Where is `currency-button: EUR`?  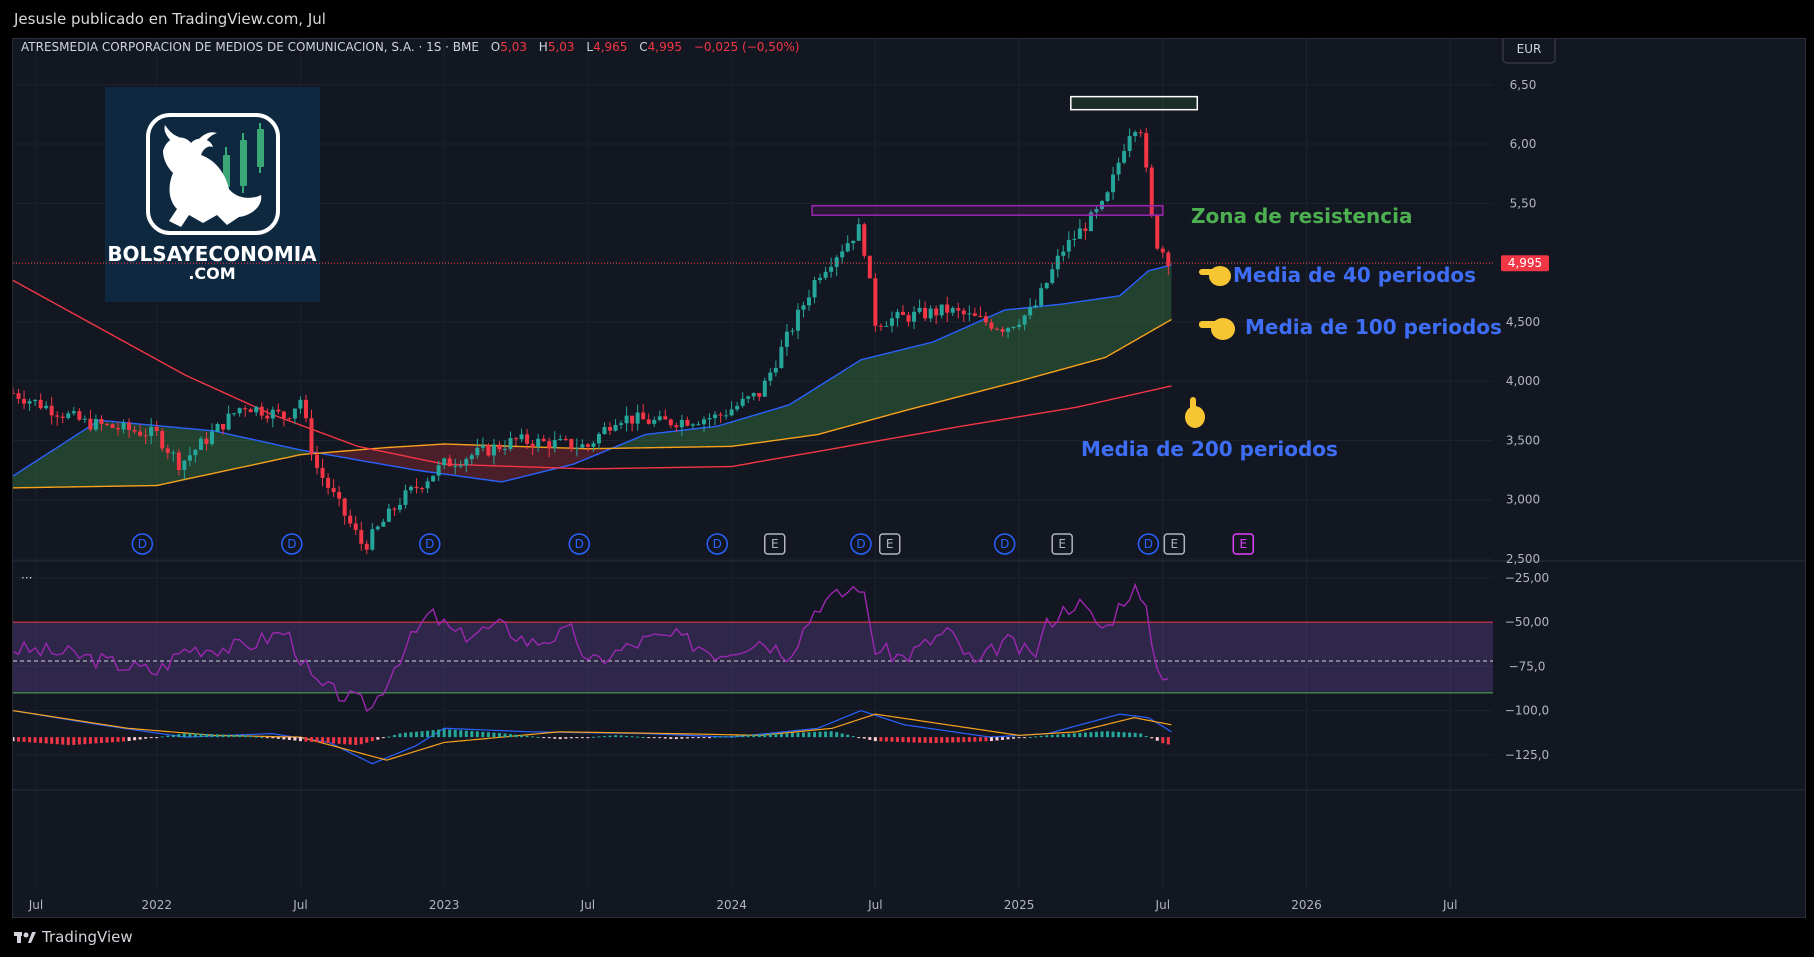
currency-button: EUR is located at coordinates (1529, 51).